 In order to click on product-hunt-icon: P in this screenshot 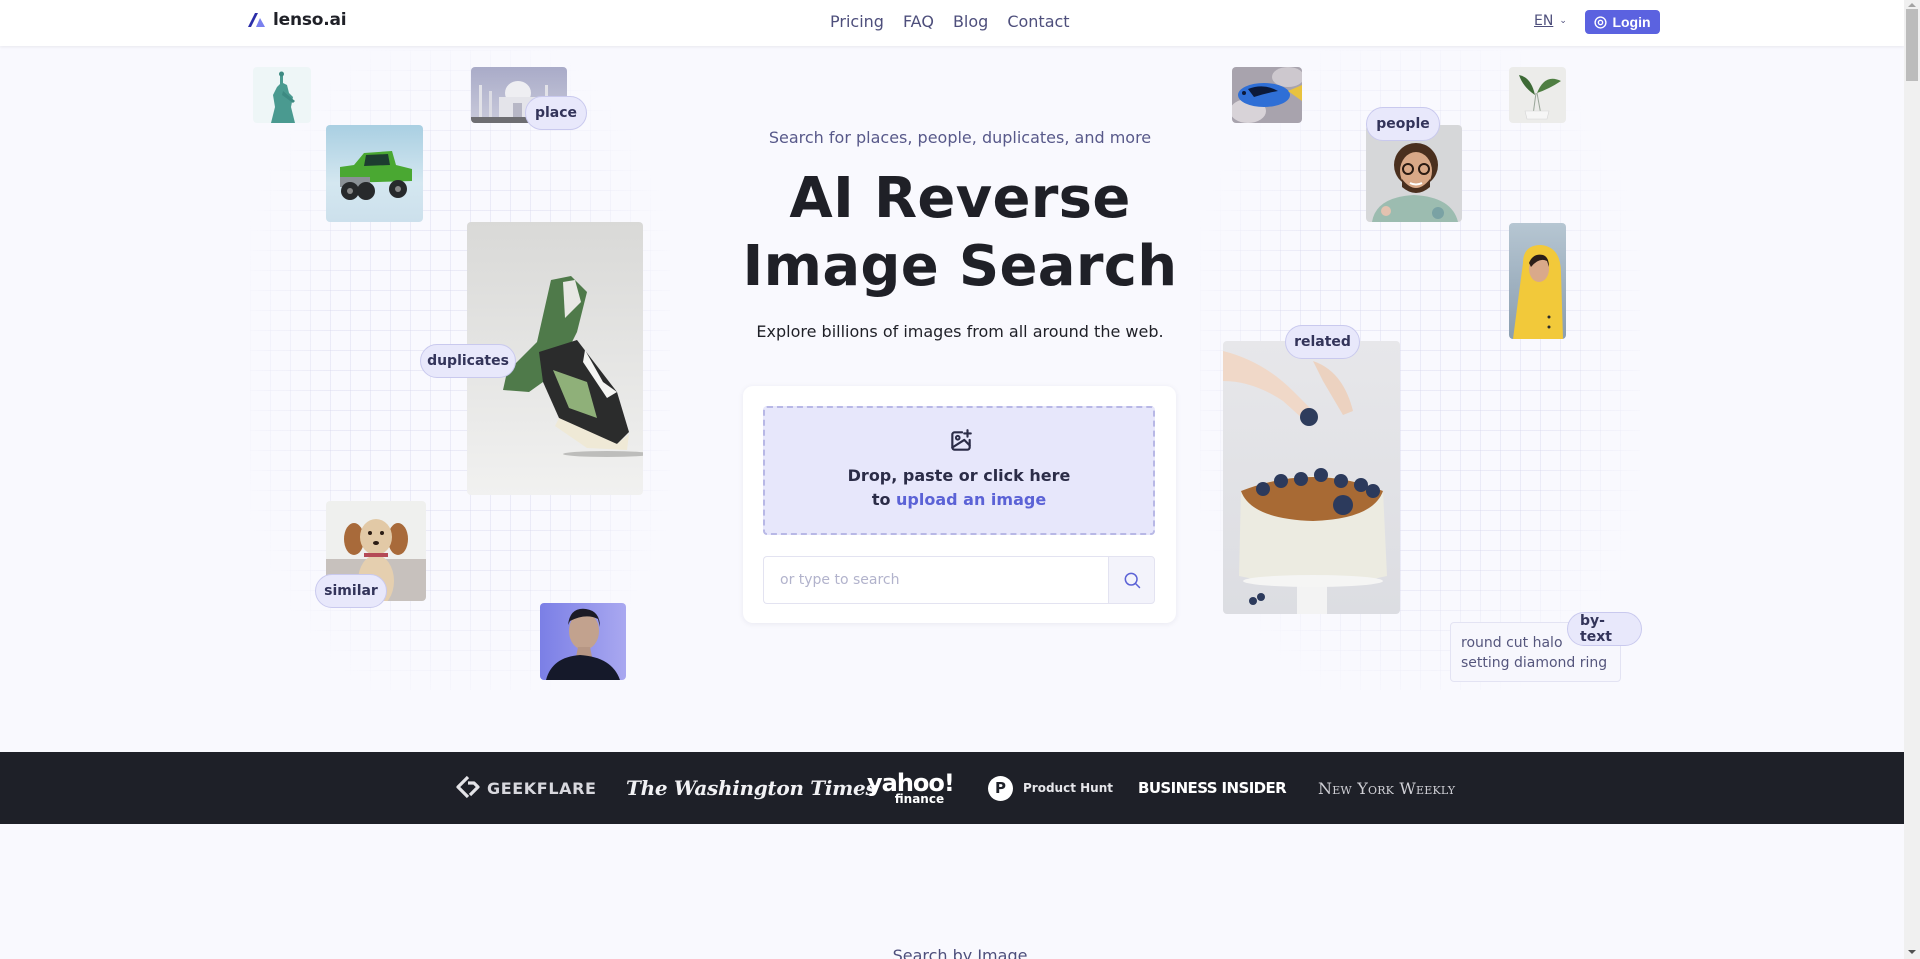, I will do `click(1000, 788)`.